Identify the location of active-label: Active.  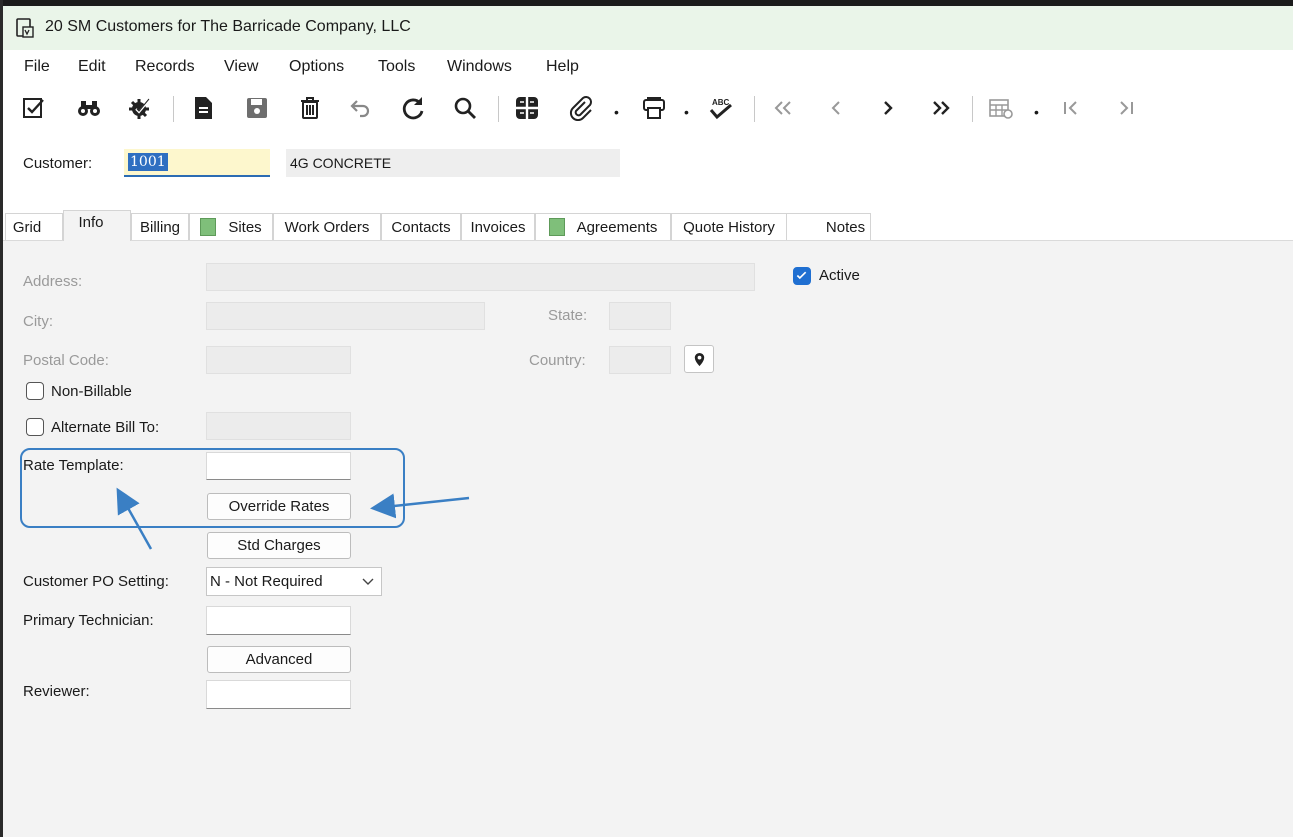
(839, 275).